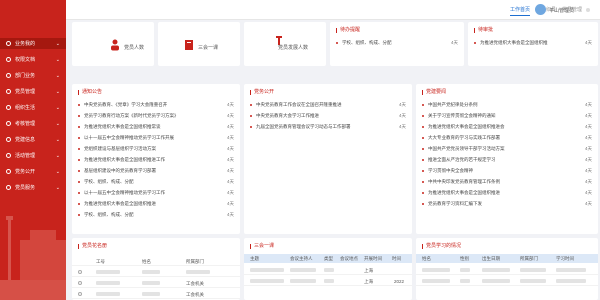 The width and height of the screenshot is (600, 300). Describe the element at coordinates (156, 160) in the screenshot. I see `list-item: 为推进党组织大事会是全国组织推进工作 4天` at that location.